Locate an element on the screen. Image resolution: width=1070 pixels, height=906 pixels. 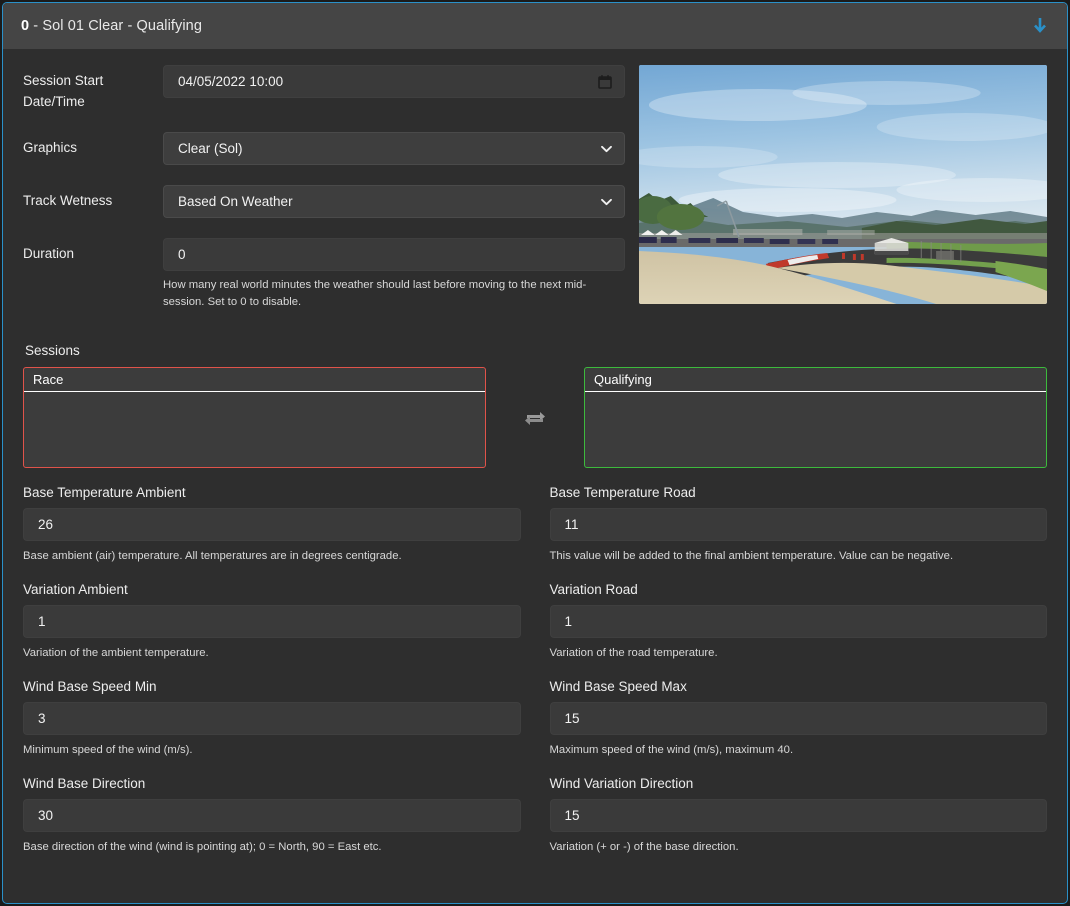
swap-arrows-icon is located at coordinates (535, 418).